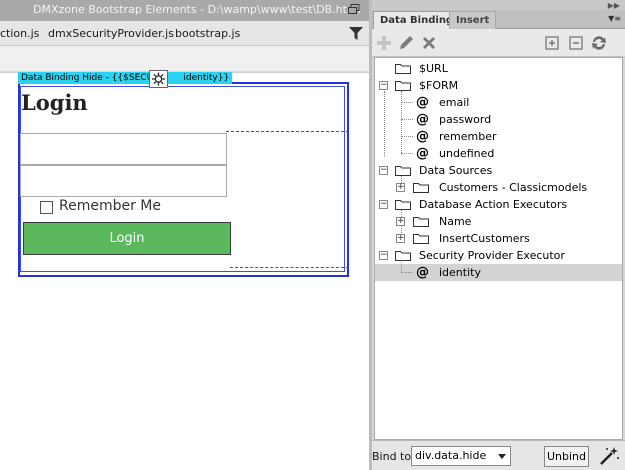 Image resolution: width=625 pixels, height=470 pixels. I want to click on collapse-all-icon, so click(576, 43).